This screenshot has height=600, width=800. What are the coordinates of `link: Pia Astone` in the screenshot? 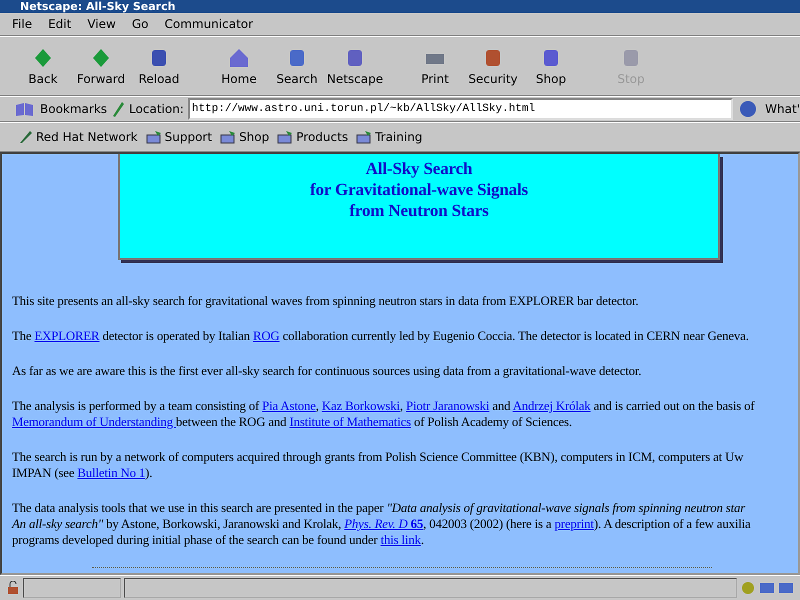 It's located at (289, 406).